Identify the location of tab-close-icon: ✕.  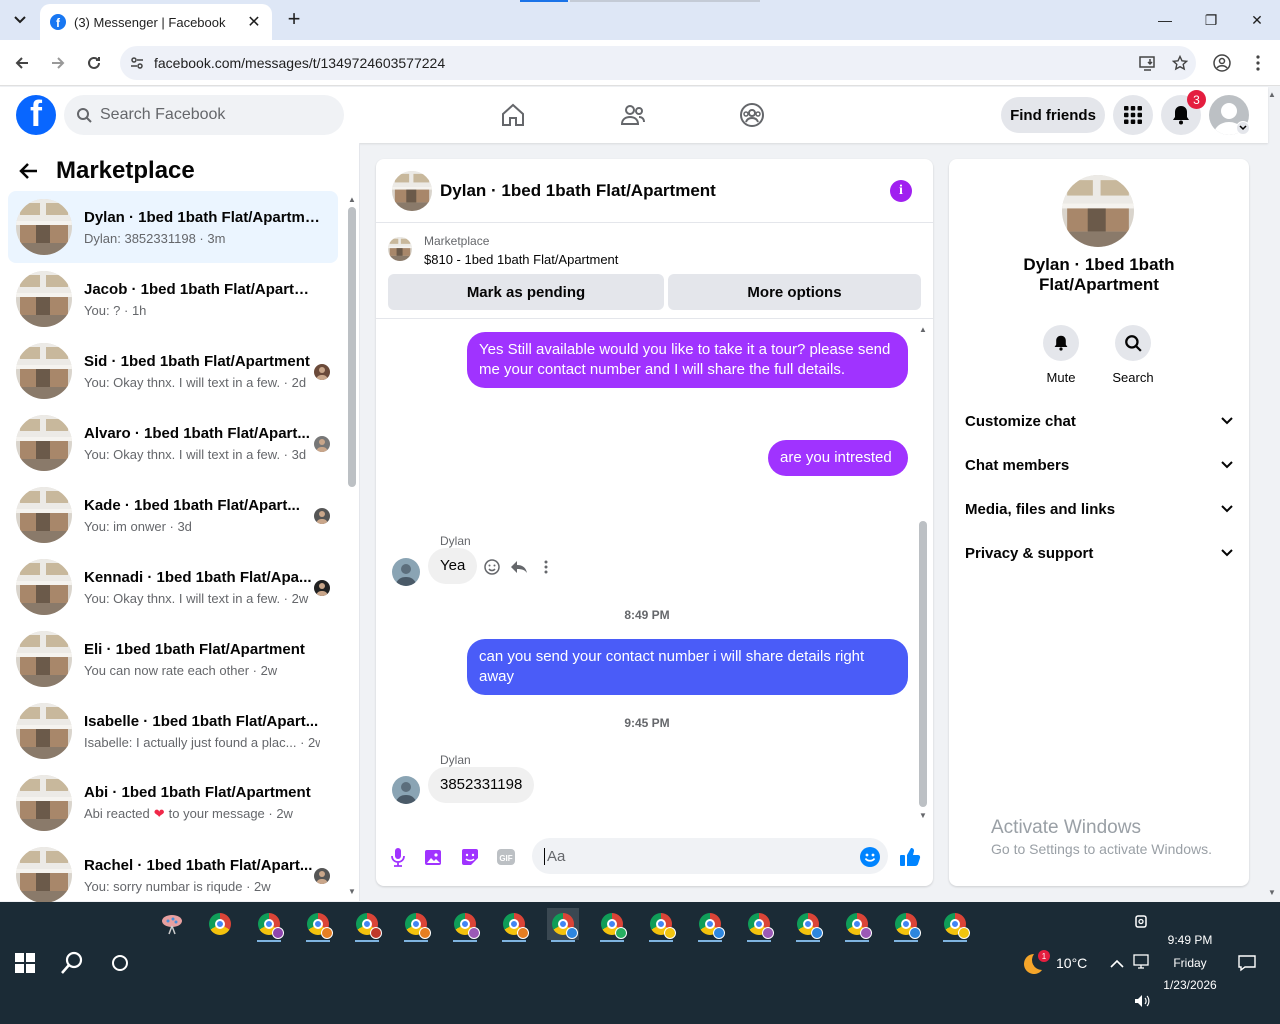
(254, 22).